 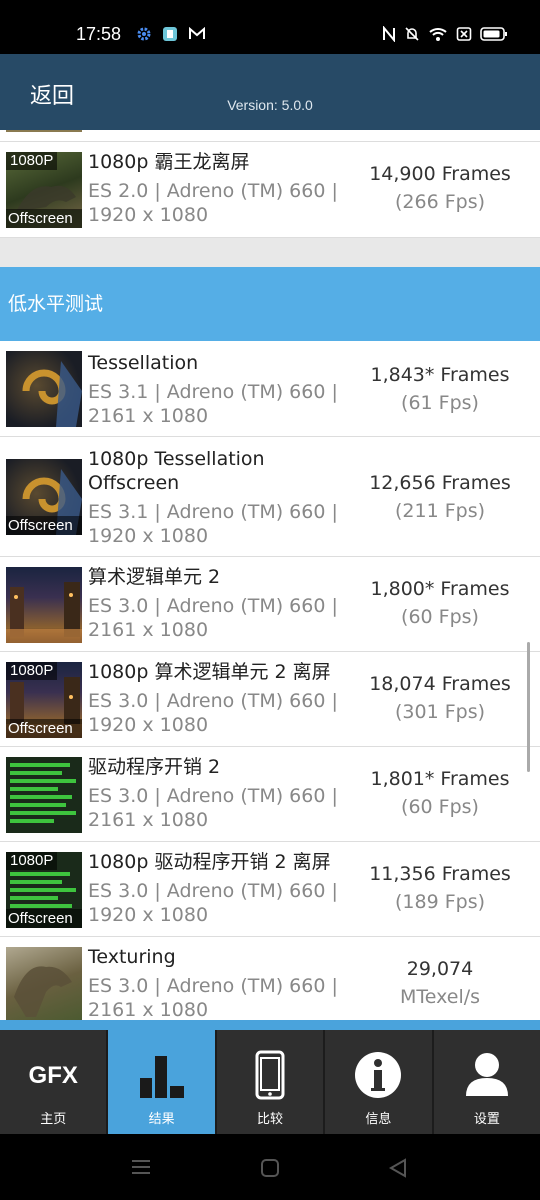 I want to click on tab-compare: 比较, so click(x=271, y=1082).